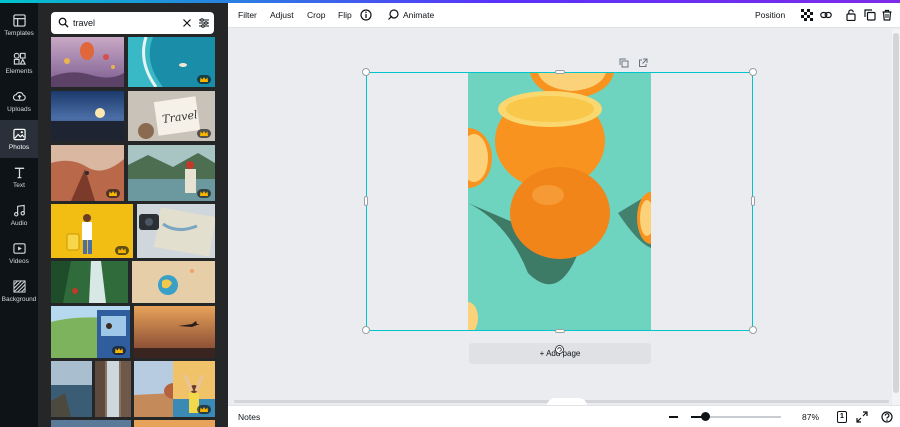 The height and width of the screenshot is (427, 900). I want to click on rail-item-elements: Elements, so click(19, 63).